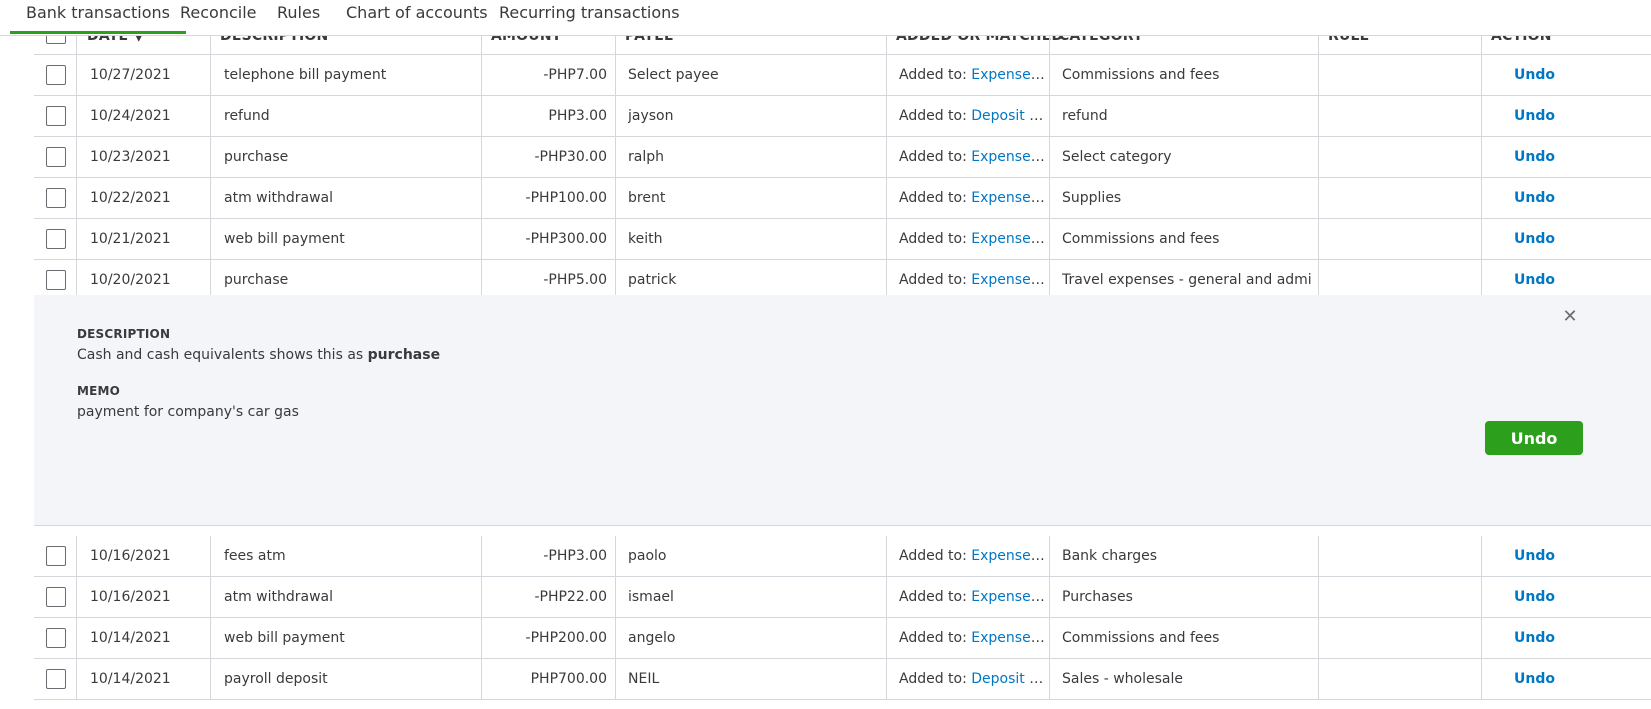 This screenshot has height=709, width=1651. What do you see at coordinates (575, 75) in the screenshot?
I see `row-amount: -PHP7.00` at bounding box center [575, 75].